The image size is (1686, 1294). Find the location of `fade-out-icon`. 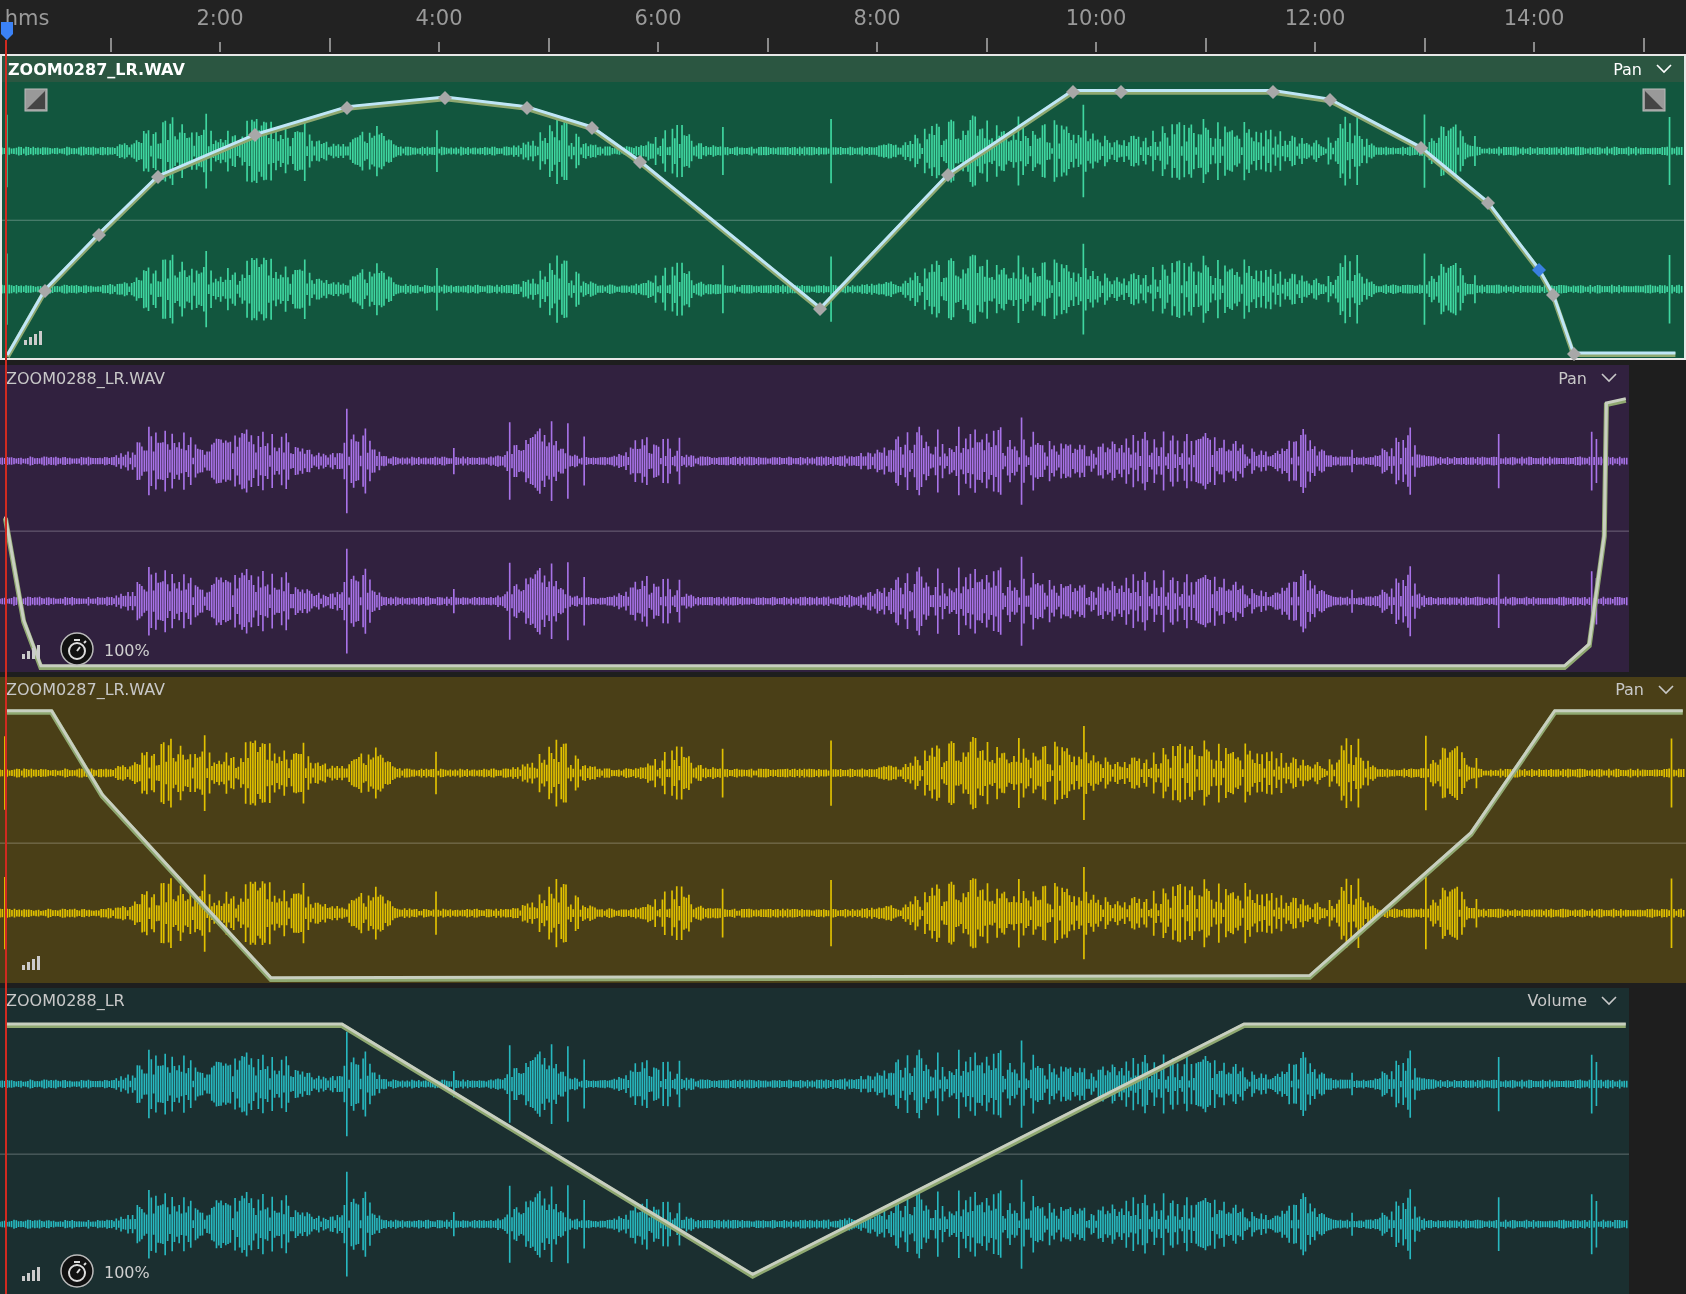

fade-out-icon is located at coordinates (1654, 100).